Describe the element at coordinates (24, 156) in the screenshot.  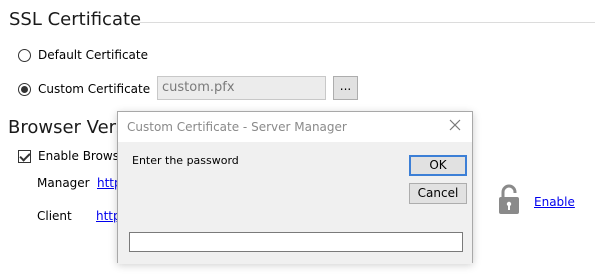
I see `enable-browser-checkbox` at that location.